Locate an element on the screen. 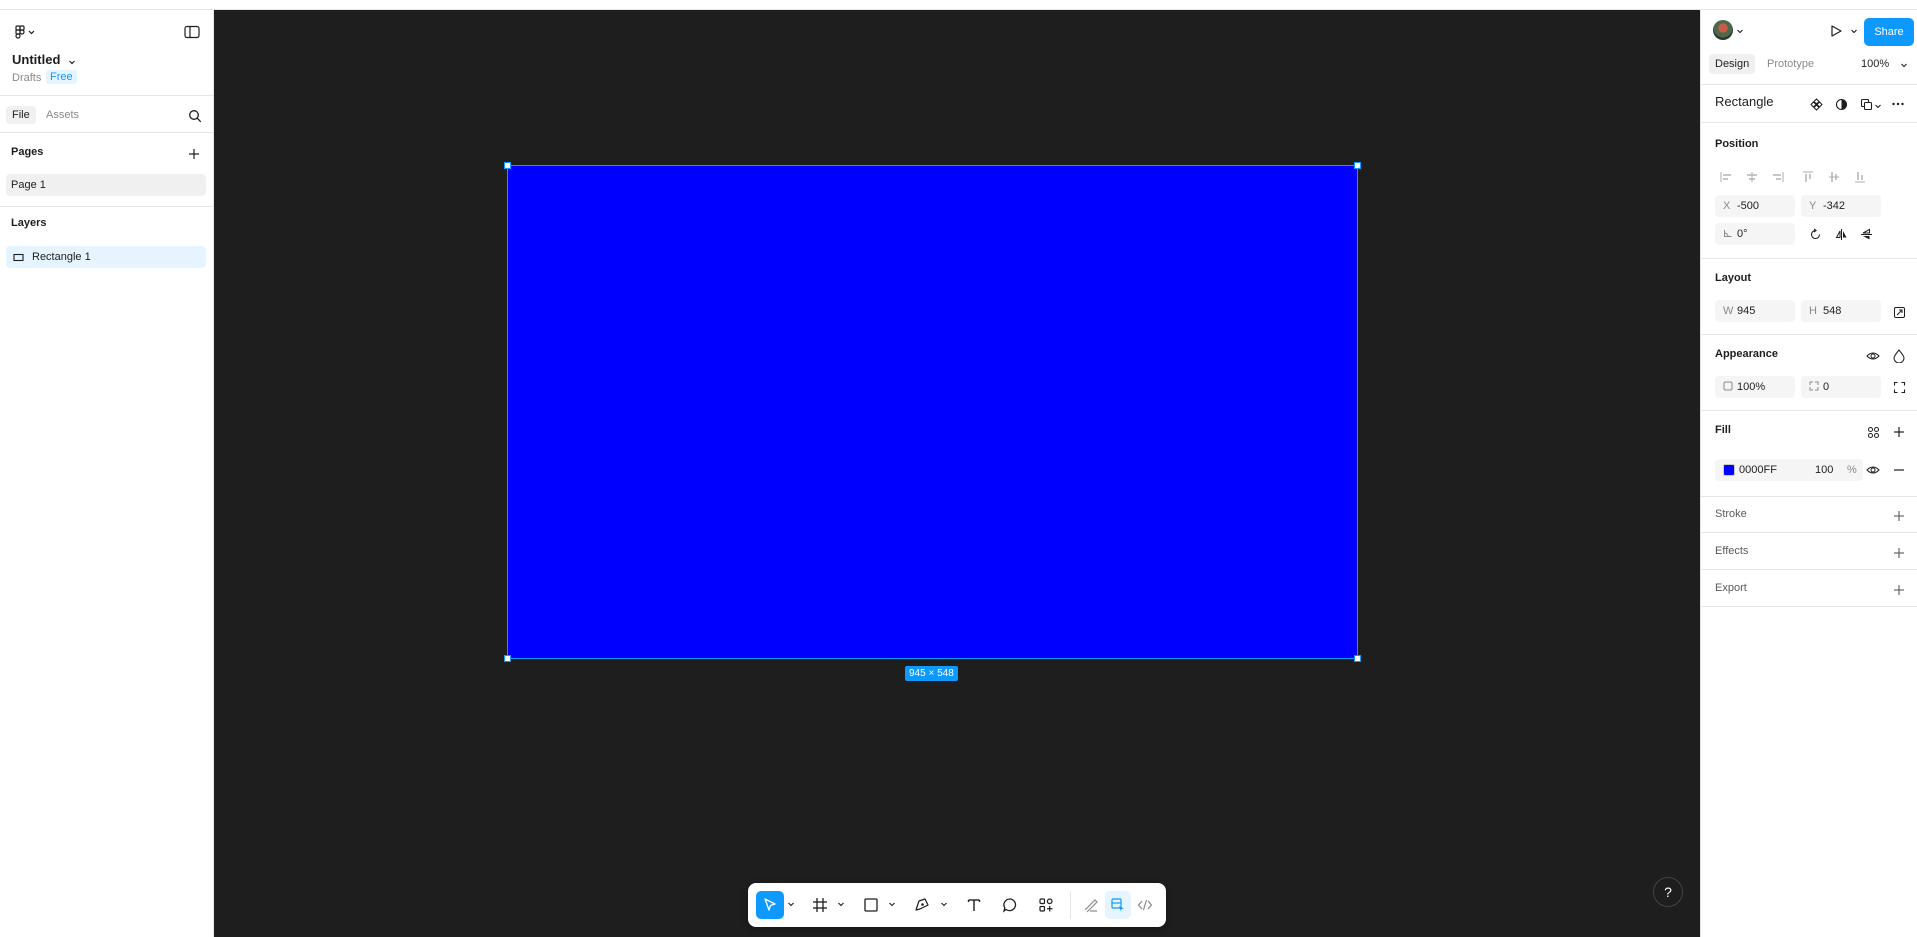  y-label: Y is located at coordinates (1813, 206).